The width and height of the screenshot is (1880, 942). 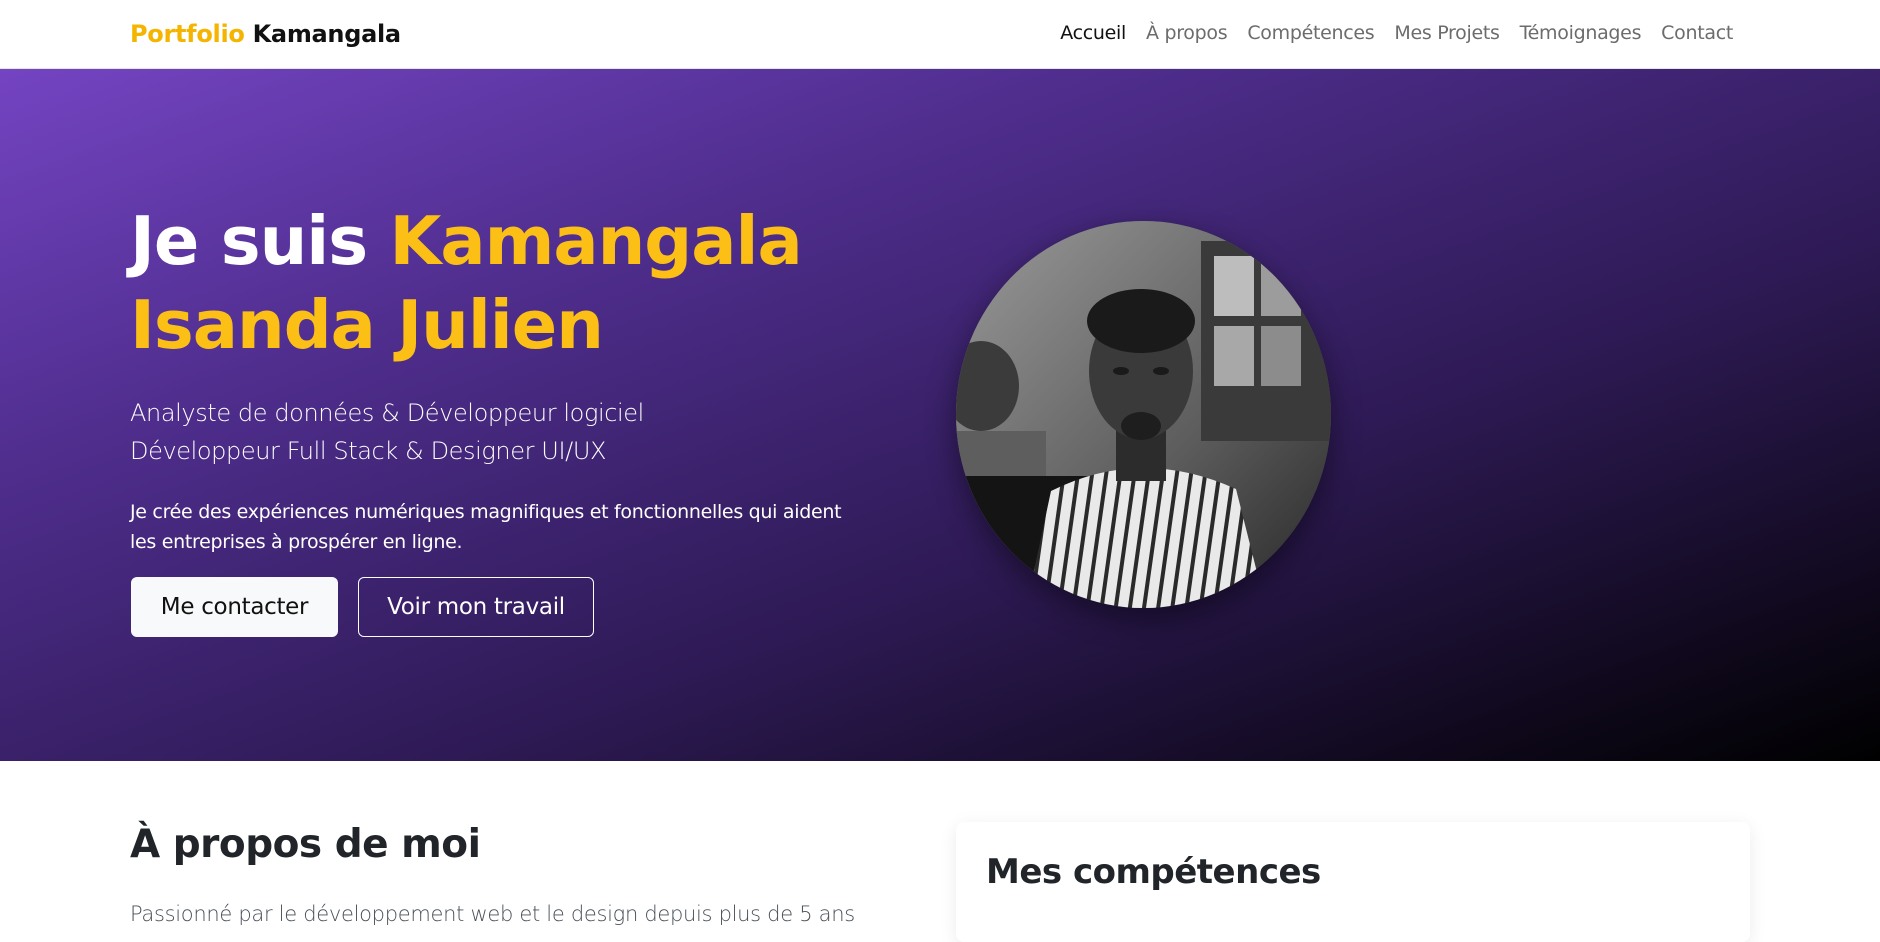 What do you see at coordinates (305, 844) in the screenshot?
I see `about-title: À propos de moi` at bounding box center [305, 844].